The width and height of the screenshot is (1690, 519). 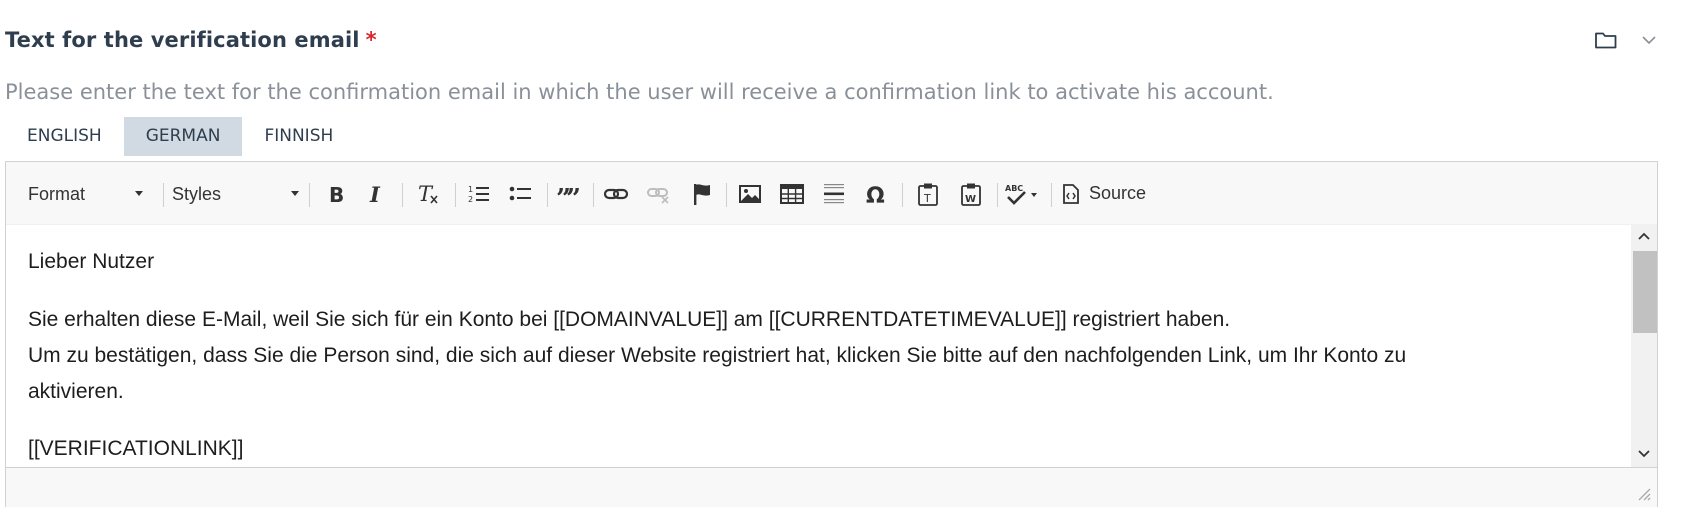 I want to click on chevron-up-icon, so click(x=1644, y=236).